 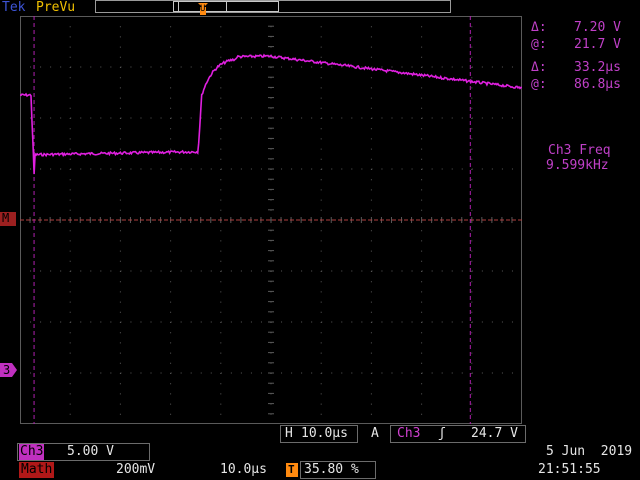 I want to click on time-readout: 21:51:55, so click(x=569, y=469).